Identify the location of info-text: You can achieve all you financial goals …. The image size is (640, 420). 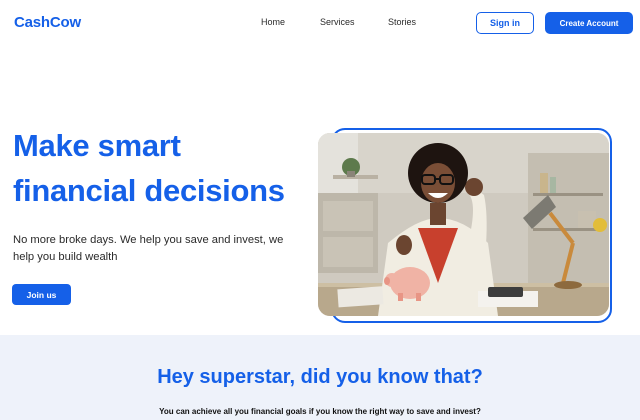
(320, 411).